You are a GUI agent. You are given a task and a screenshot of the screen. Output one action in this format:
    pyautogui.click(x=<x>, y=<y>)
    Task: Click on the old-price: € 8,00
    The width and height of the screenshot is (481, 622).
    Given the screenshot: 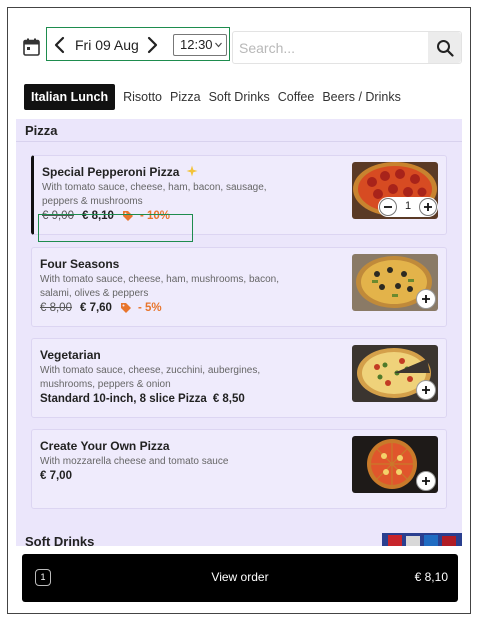 What is the action you would take?
    pyautogui.click(x=56, y=308)
    